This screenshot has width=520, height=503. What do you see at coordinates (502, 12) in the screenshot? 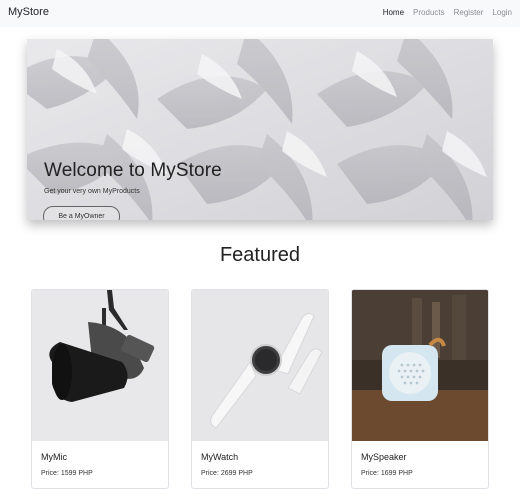
I see `nav-link-login: Login` at bounding box center [502, 12].